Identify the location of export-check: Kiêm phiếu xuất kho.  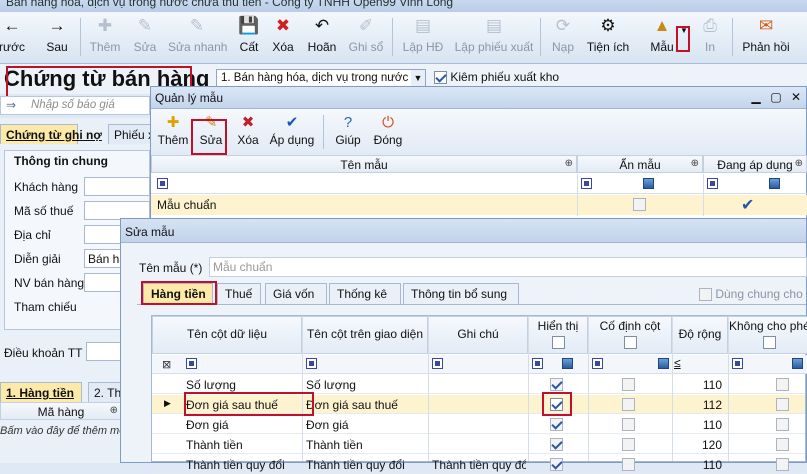
(496, 77).